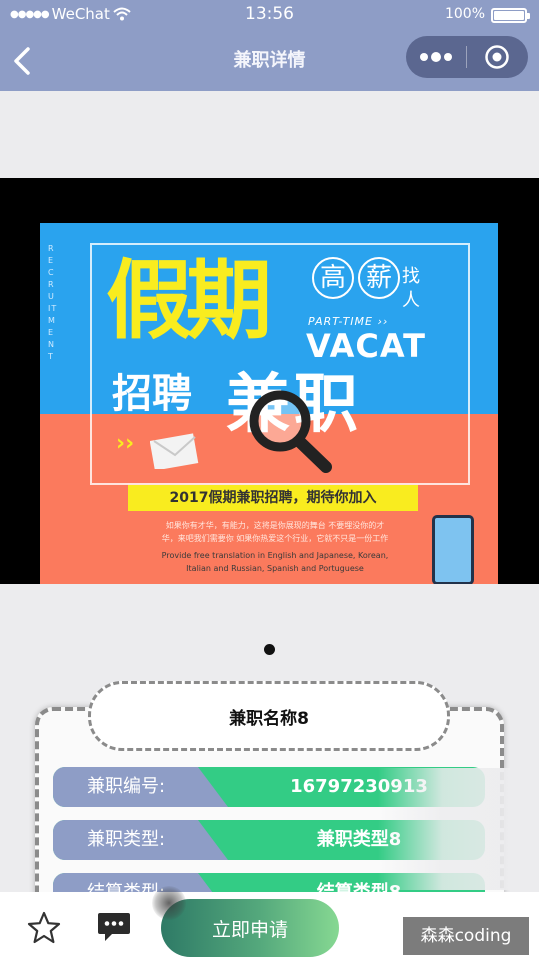  Describe the element at coordinates (269, 649) in the screenshot. I see `banner-indicator-dot` at that location.